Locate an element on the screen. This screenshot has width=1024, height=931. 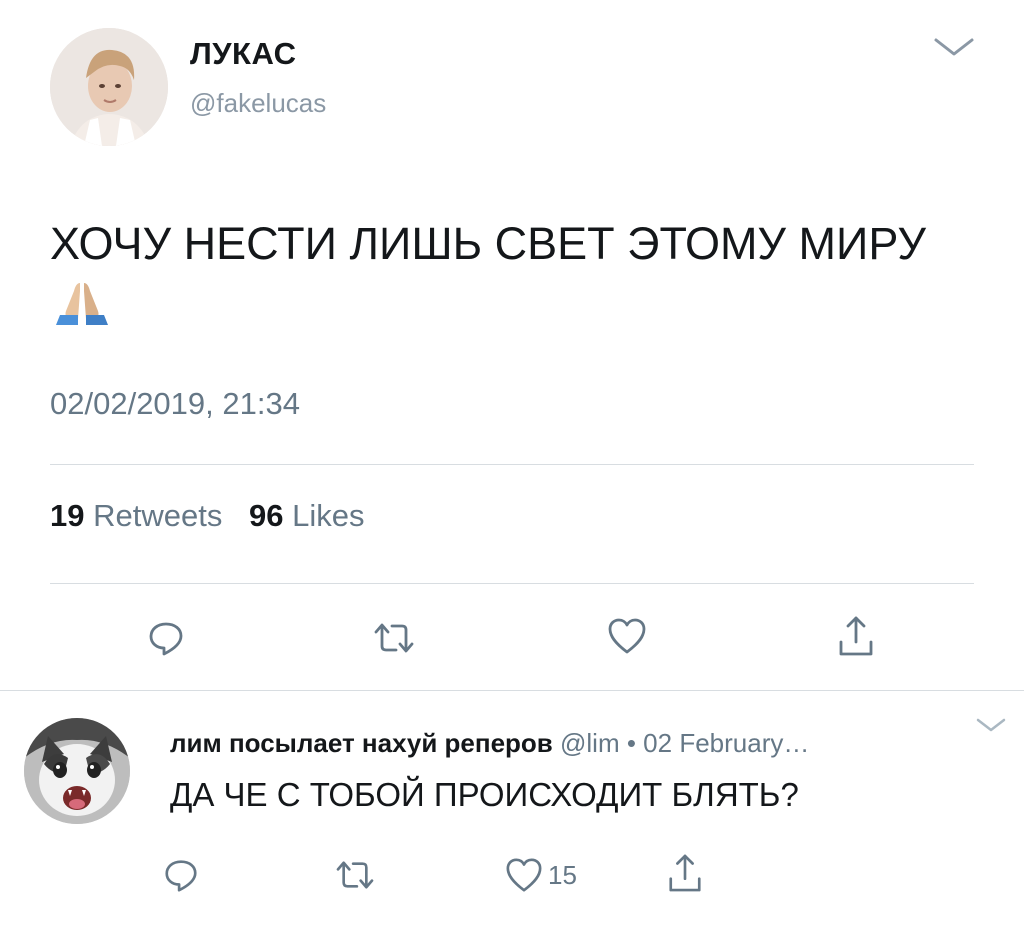
tweet-stats: 19 Retweets 96 Likes is located at coordinates (207, 516).